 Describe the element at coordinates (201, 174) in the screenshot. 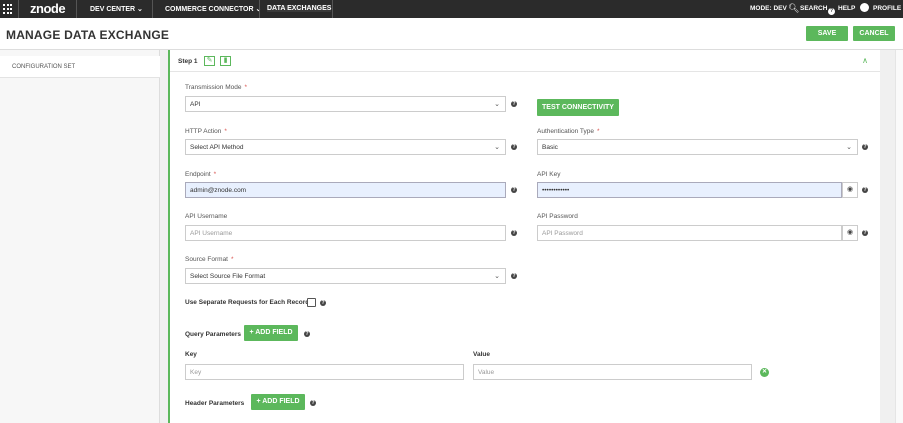

I see `endpoint-label: Endpoint *` at that location.